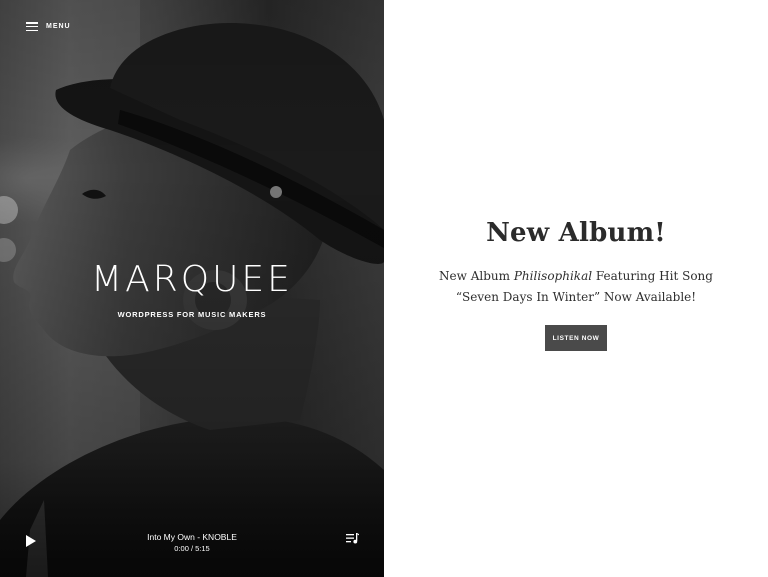 The width and height of the screenshot is (768, 577). I want to click on promo-title: New Album!, so click(576, 233).